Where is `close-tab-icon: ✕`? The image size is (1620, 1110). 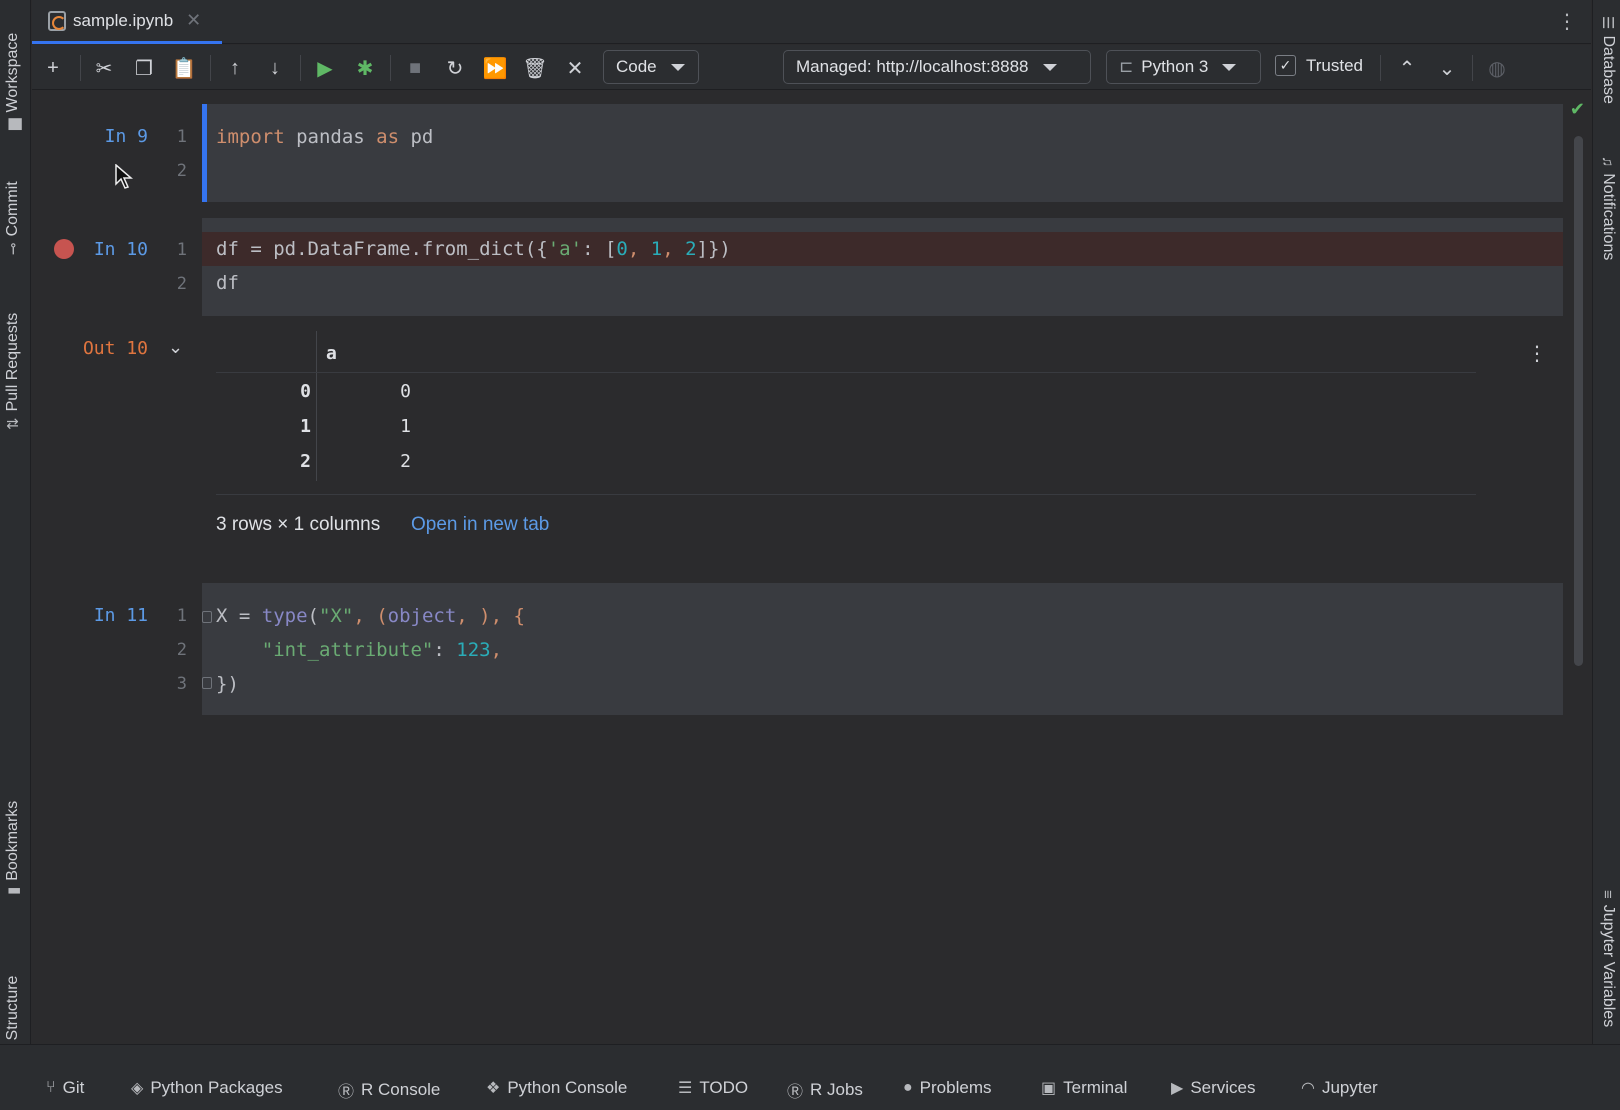 close-tab-icon: ✕ is located at coordinates (193, 20).